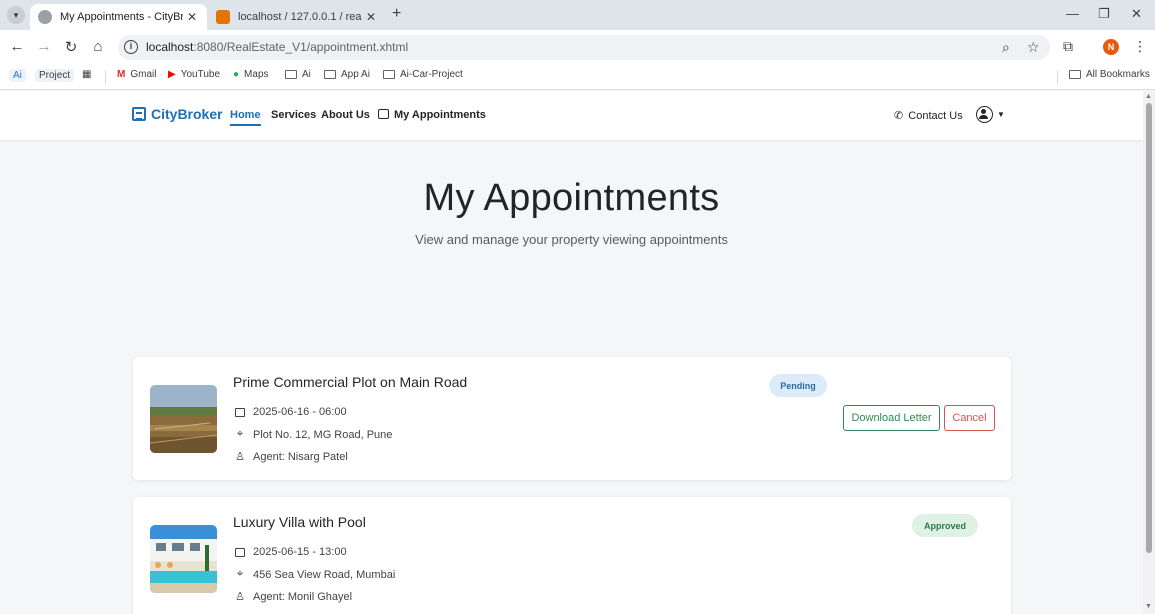 This screenshot has width=1155, height=614. I want to click on nav-services: Services, so click(293, 115).